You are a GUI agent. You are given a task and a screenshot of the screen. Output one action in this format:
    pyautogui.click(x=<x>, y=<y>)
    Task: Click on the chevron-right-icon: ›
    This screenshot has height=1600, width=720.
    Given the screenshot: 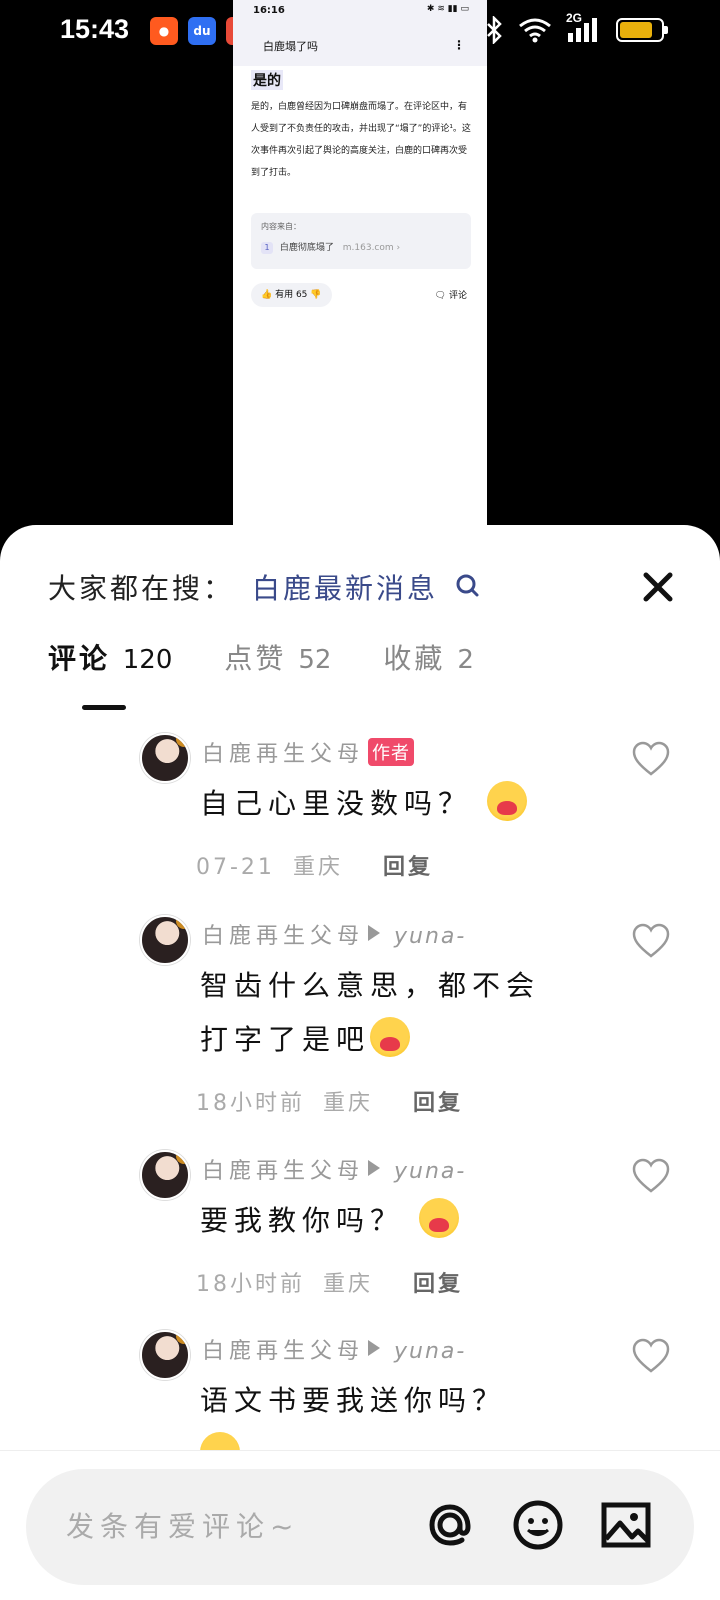 What is the action you would take?
    pyautogui.click(x=398, y=248)
    